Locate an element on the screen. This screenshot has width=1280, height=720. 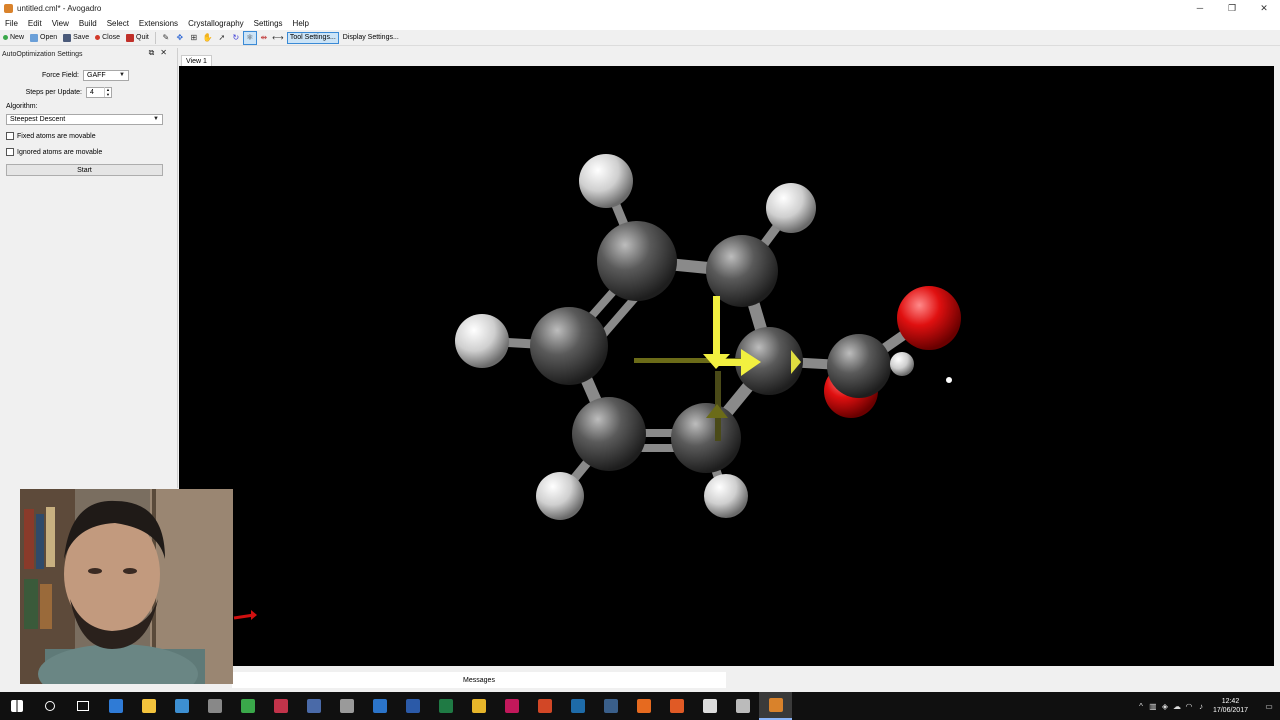
firefox-taskbar-button is located at coordinates (643, 706).